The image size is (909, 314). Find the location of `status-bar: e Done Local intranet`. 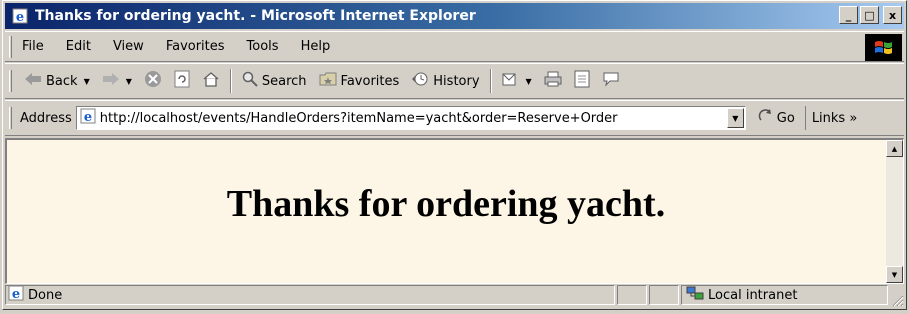

status-bar: e Done Local intranet is located at coordinates (454, 295).